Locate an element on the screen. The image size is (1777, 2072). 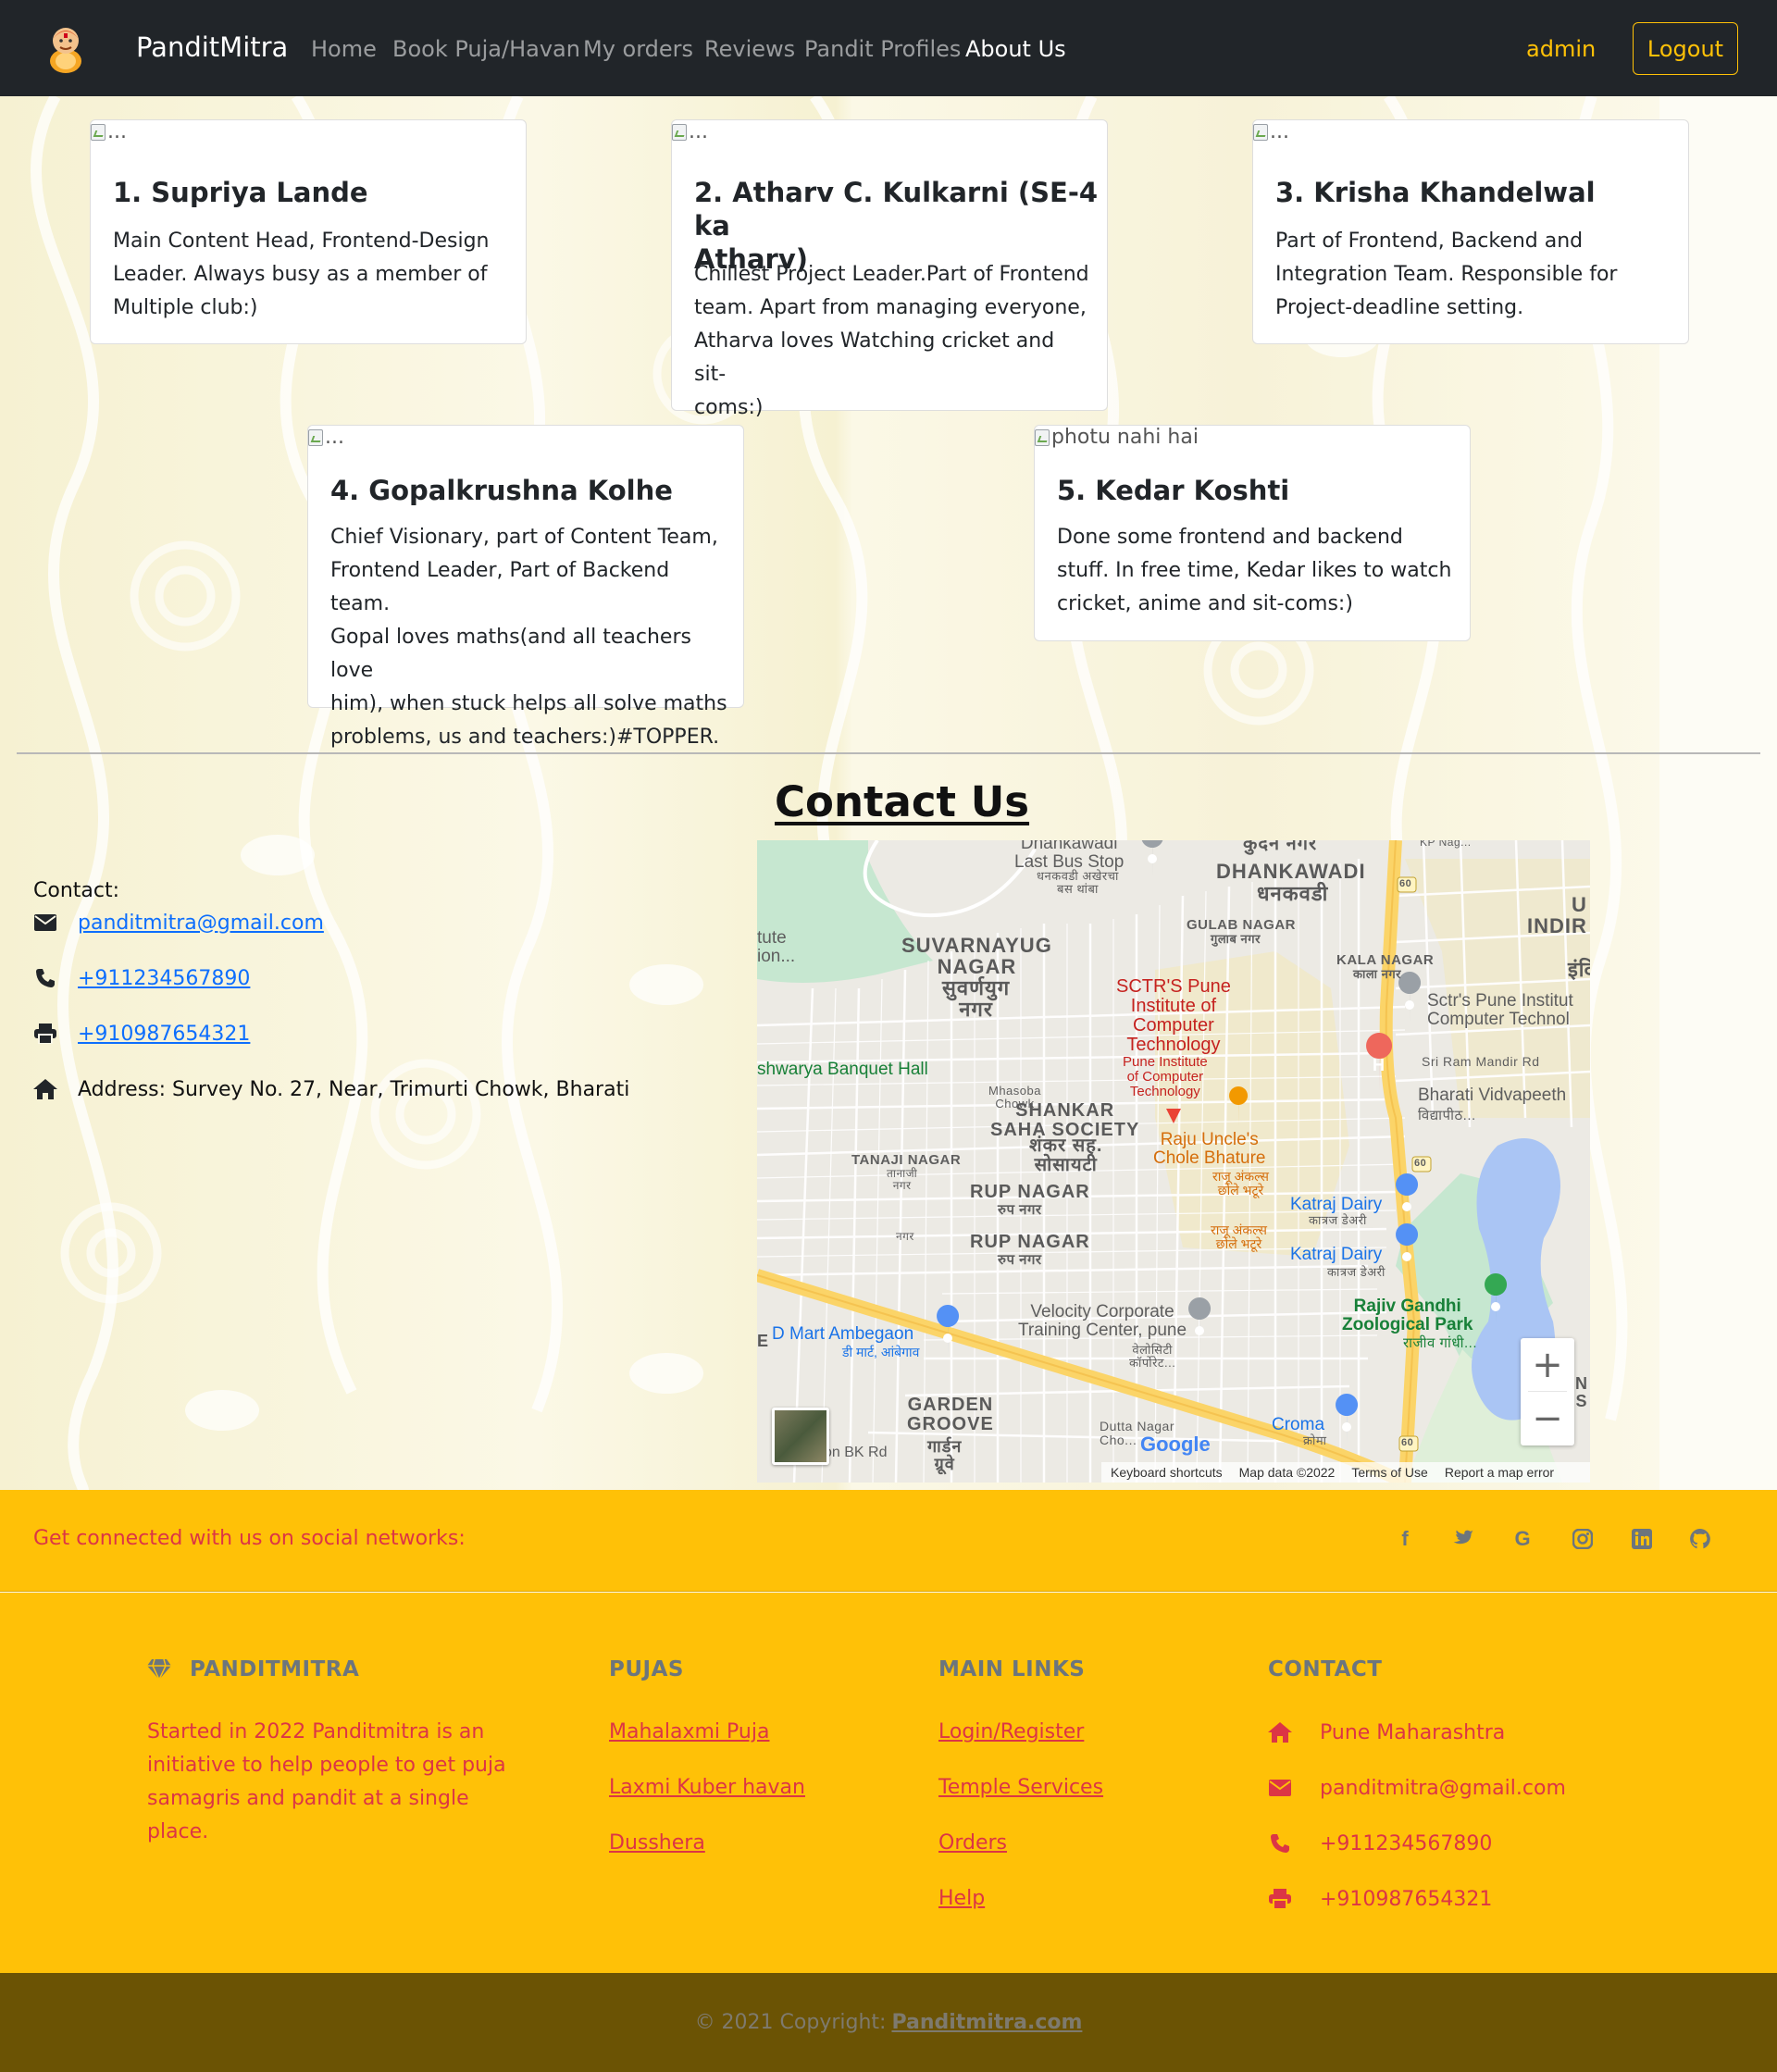
instagram-icon is located at coordinates (1583, 1539).